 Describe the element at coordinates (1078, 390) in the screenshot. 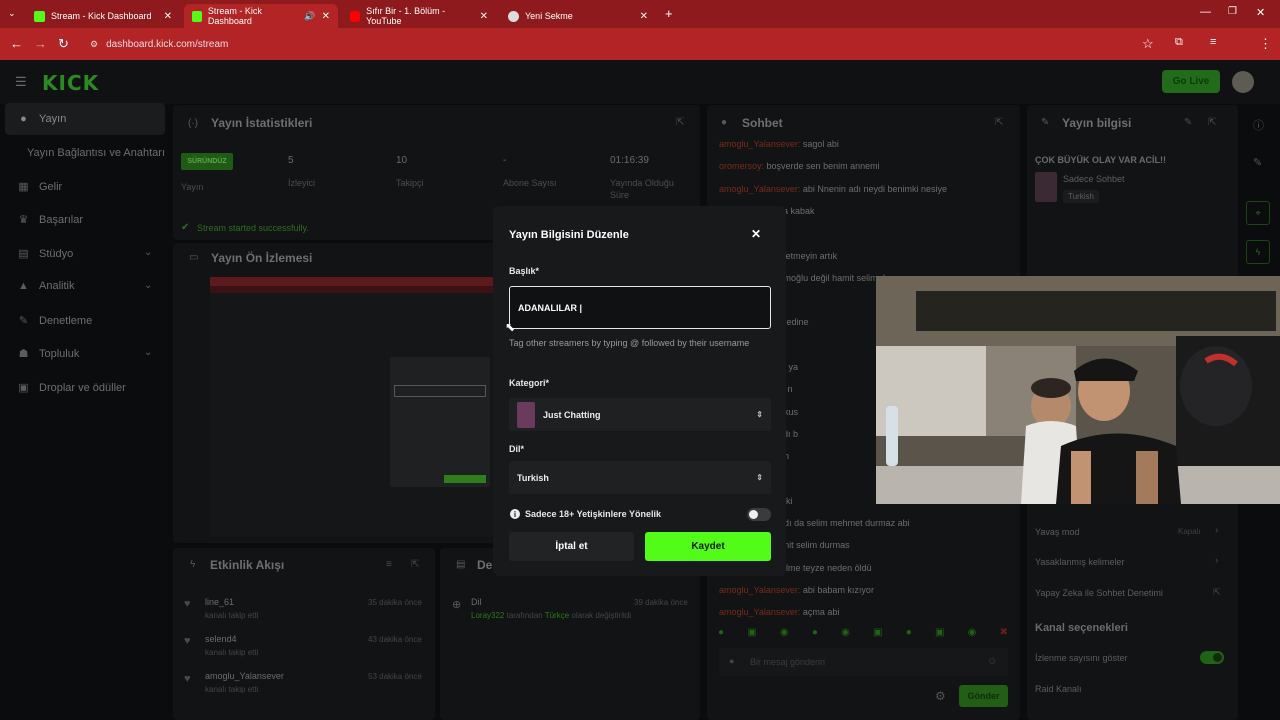

I see `webcam-image` at that location.